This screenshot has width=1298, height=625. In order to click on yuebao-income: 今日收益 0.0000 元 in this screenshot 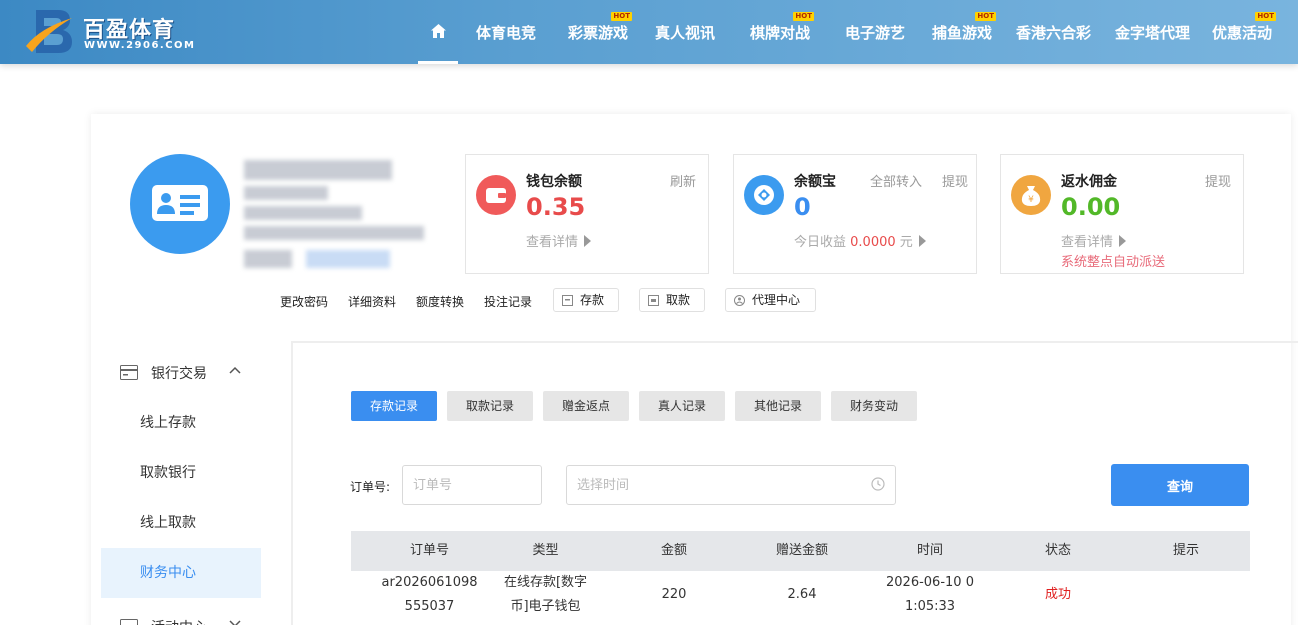, I will do `click(860, 240)`.